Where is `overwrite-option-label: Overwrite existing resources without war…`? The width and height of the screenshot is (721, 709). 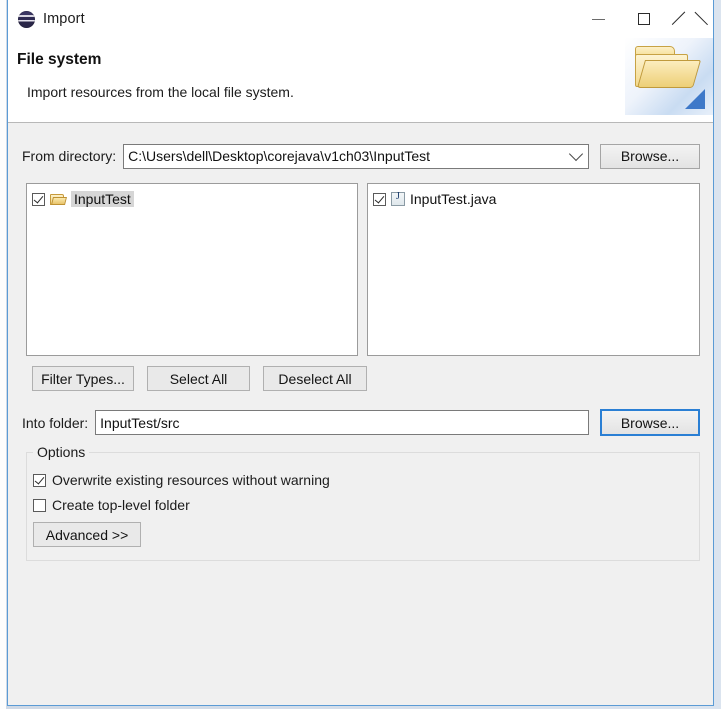
overwrite-option-label: Overwrite existing resources without war… is located at coordinates (191, 480).